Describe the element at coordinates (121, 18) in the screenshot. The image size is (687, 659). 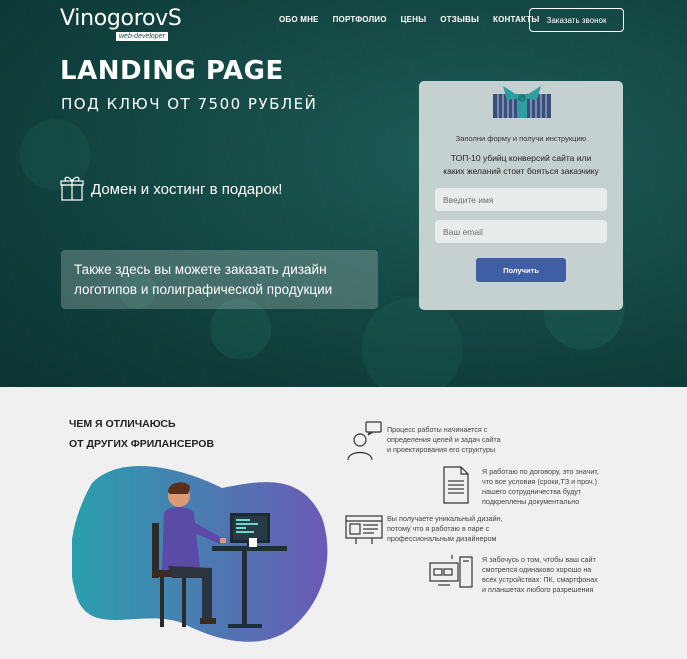
I see `logo-name: VinogorovS` at that location.